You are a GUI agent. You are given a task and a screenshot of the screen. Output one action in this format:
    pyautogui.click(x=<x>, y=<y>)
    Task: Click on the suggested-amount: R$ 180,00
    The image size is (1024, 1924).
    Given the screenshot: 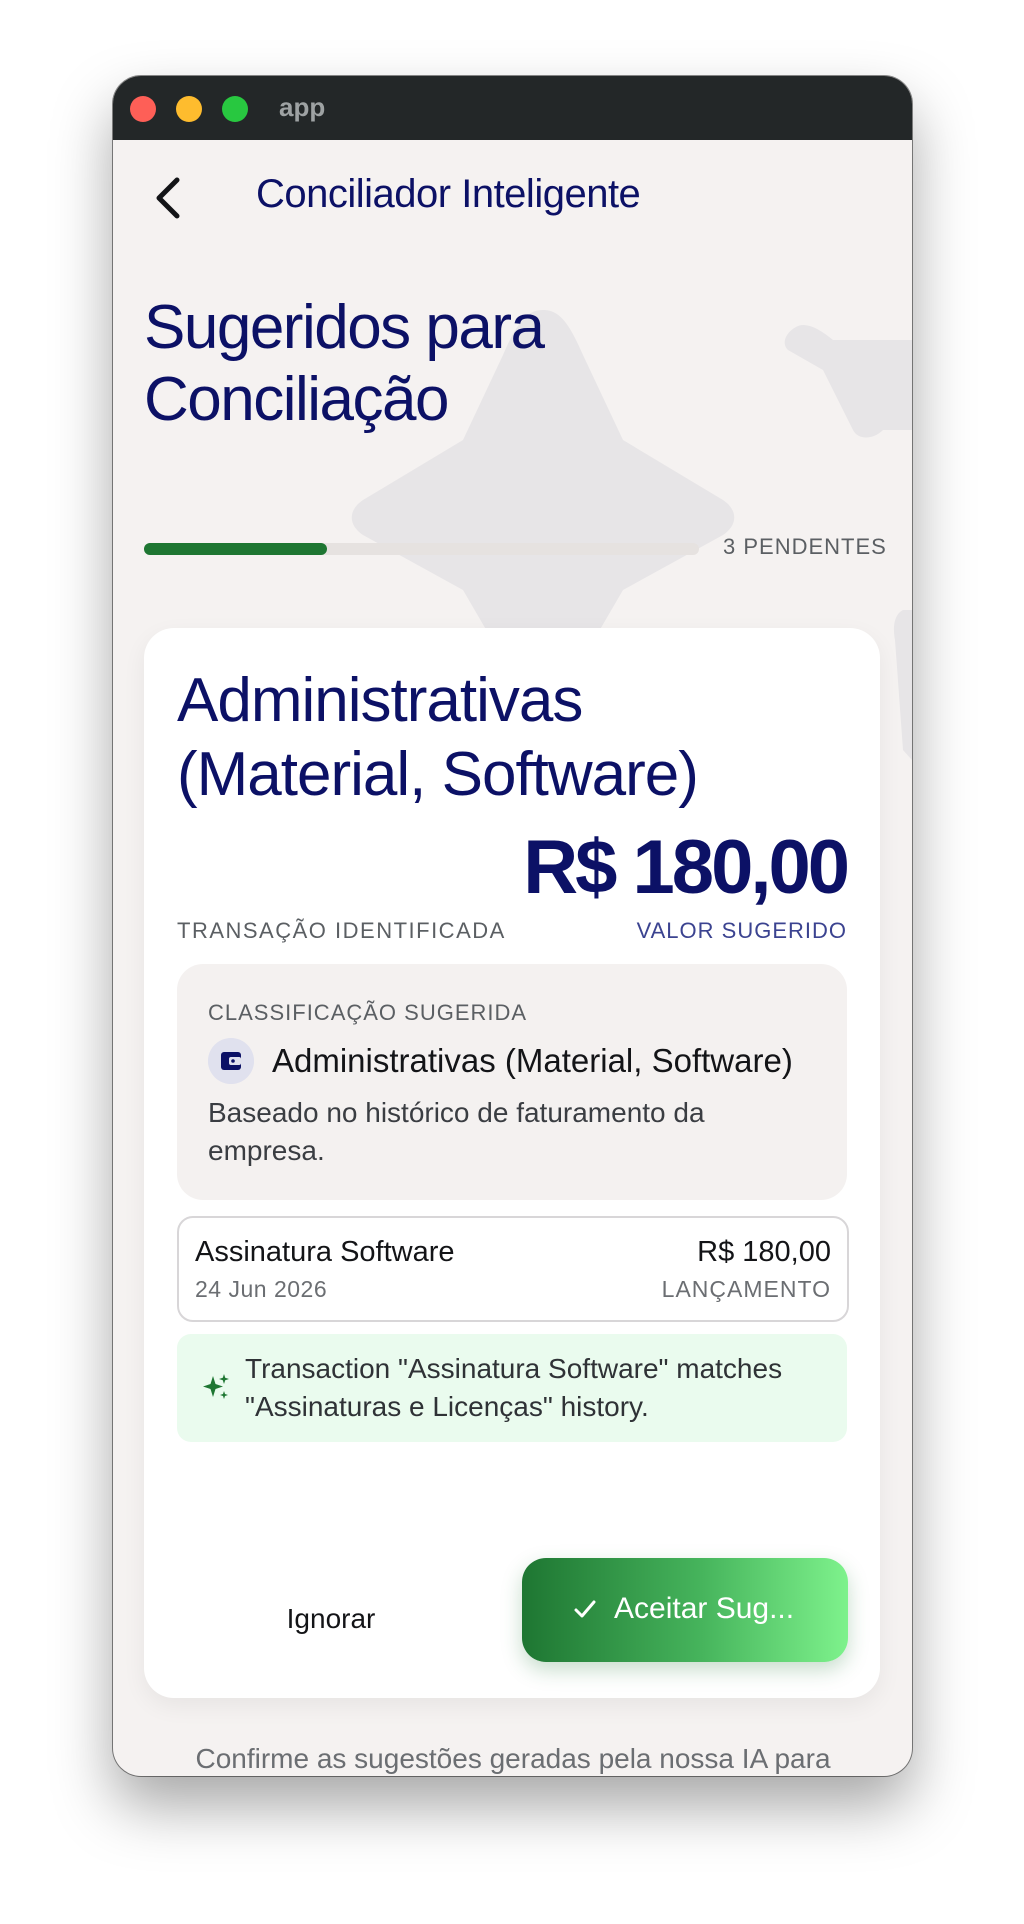 What is the action you would take?
    pyautogui.click(x=686, y=867)
    